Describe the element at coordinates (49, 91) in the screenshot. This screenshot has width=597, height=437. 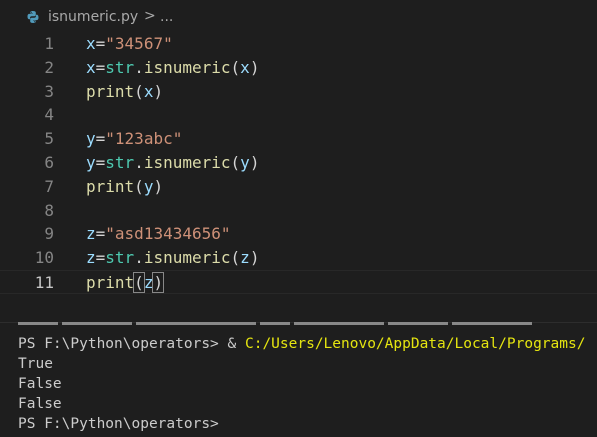
I see `line-number: 3` at that location.